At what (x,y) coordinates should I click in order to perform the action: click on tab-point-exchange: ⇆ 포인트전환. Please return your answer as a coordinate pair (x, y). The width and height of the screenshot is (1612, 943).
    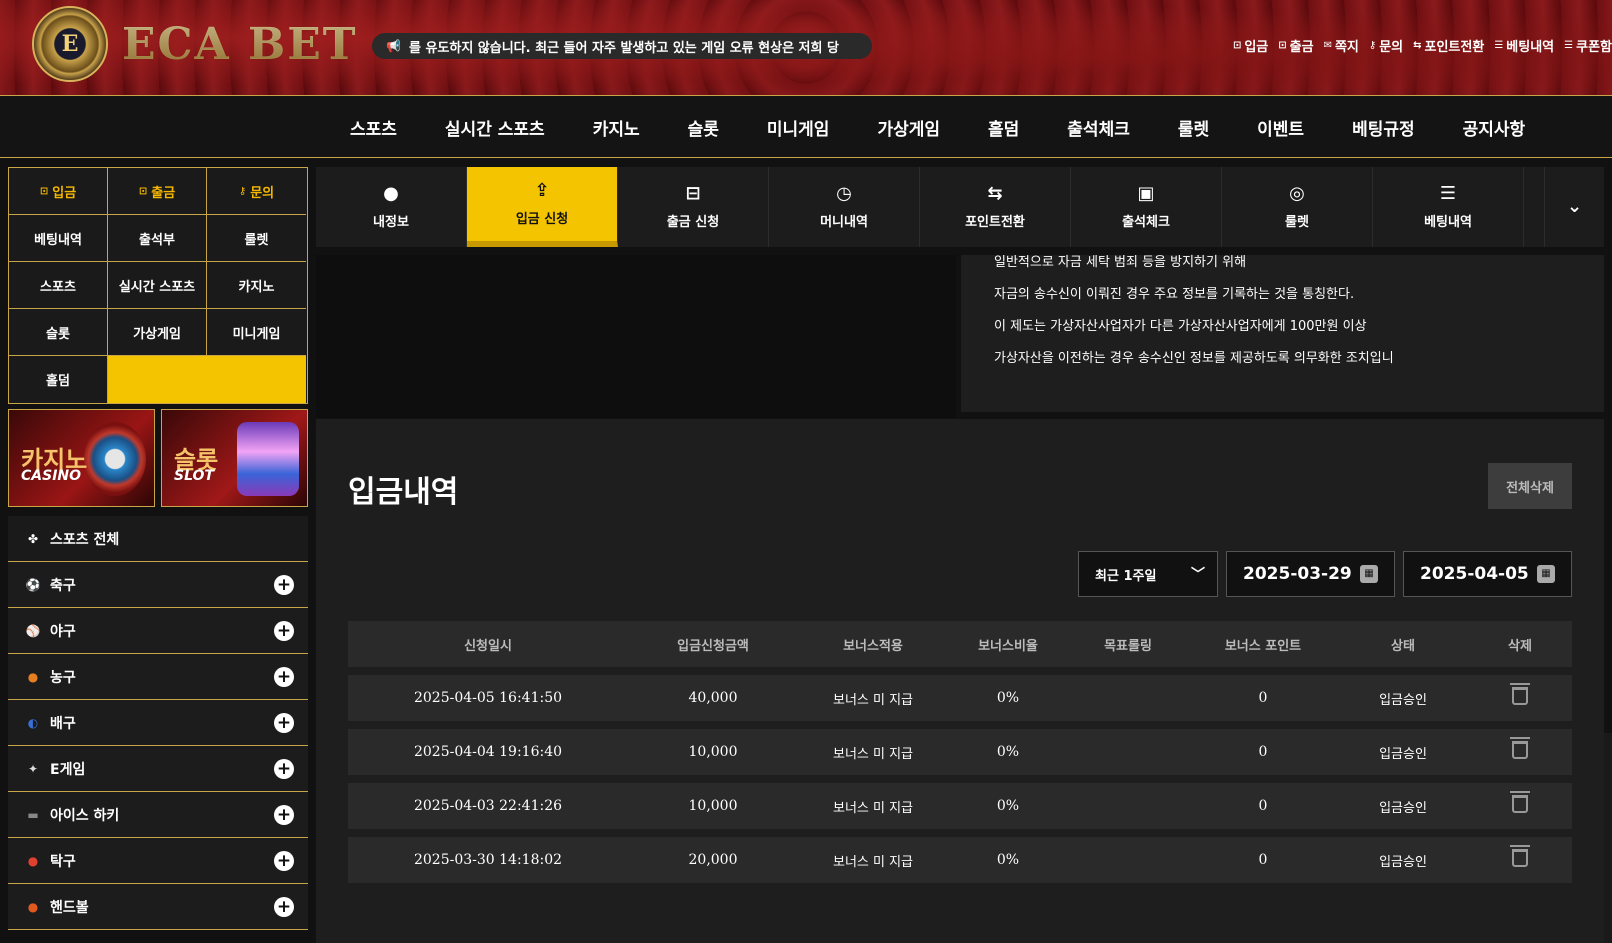
    Looking at the image, I should click on (995, 207).